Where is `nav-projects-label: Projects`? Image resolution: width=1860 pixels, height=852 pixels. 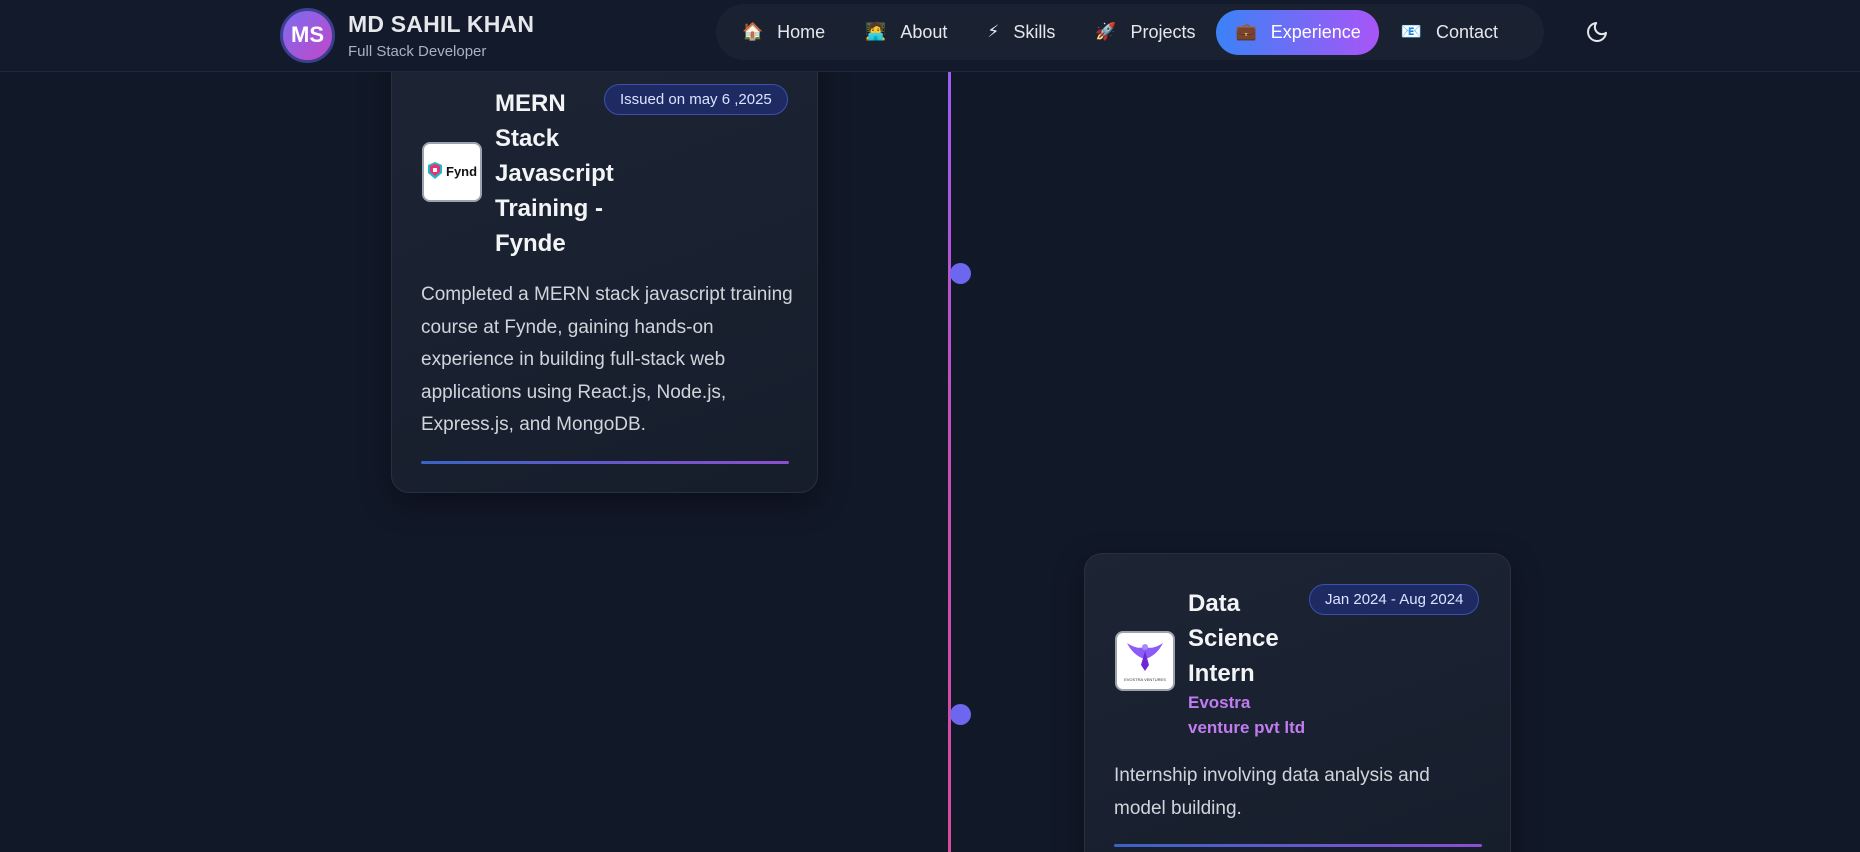
nav-projects-label: Projects is located at coordinates (1163, 31).